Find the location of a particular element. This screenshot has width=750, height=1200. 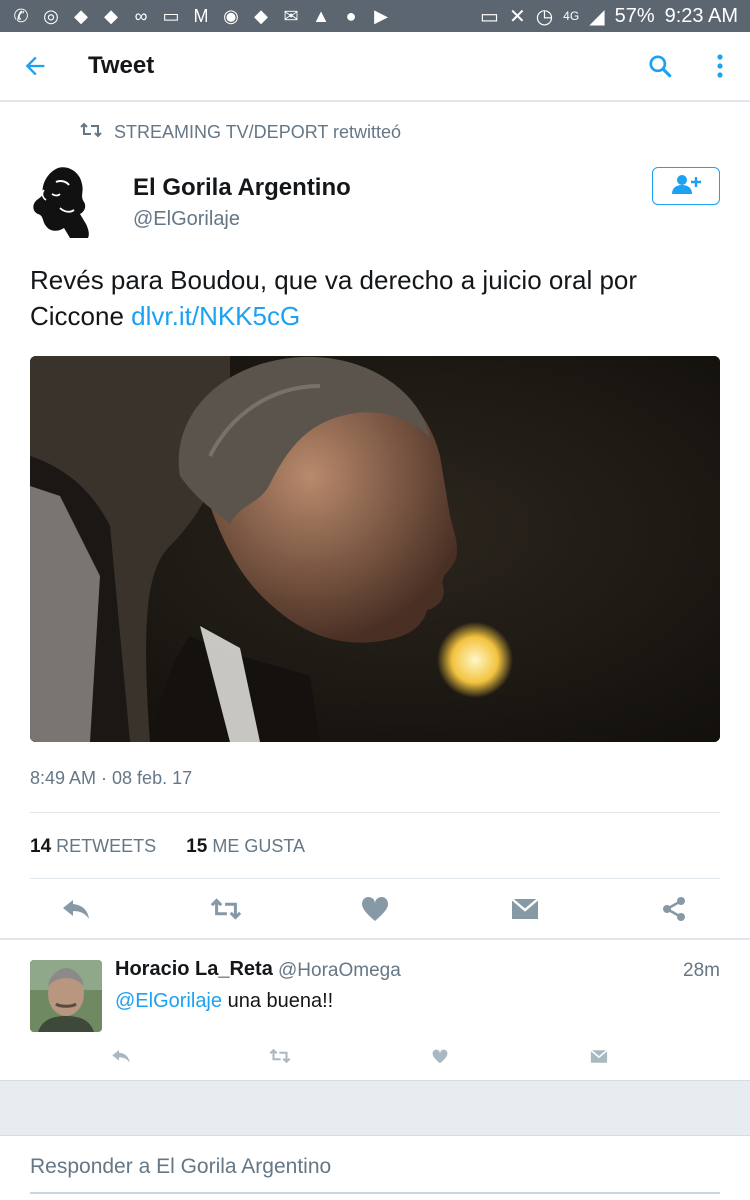

compose-underline is located at coordinates (375, 1193).